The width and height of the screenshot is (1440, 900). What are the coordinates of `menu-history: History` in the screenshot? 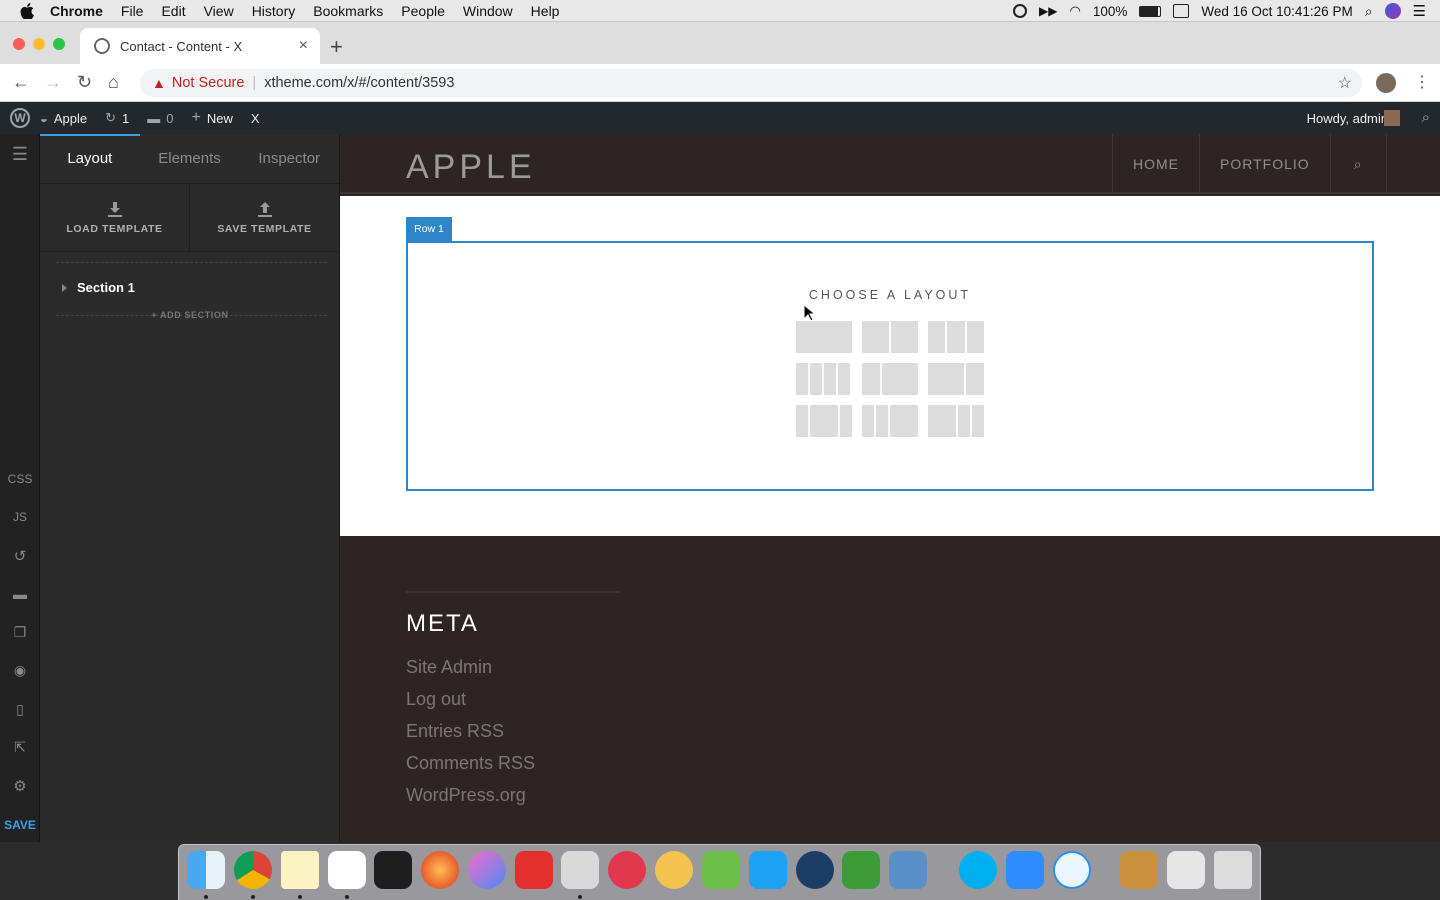 It's located at (274, 11).